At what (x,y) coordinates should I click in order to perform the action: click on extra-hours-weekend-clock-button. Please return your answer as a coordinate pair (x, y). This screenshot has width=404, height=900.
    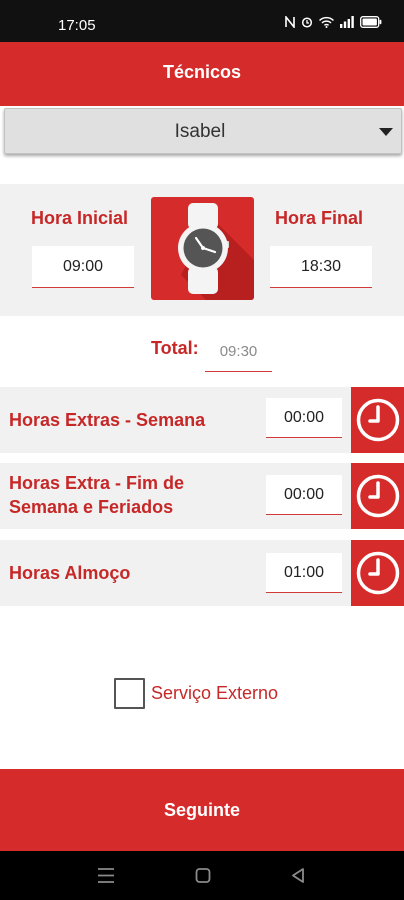
    Looking at the image, I should click on (377, 496).